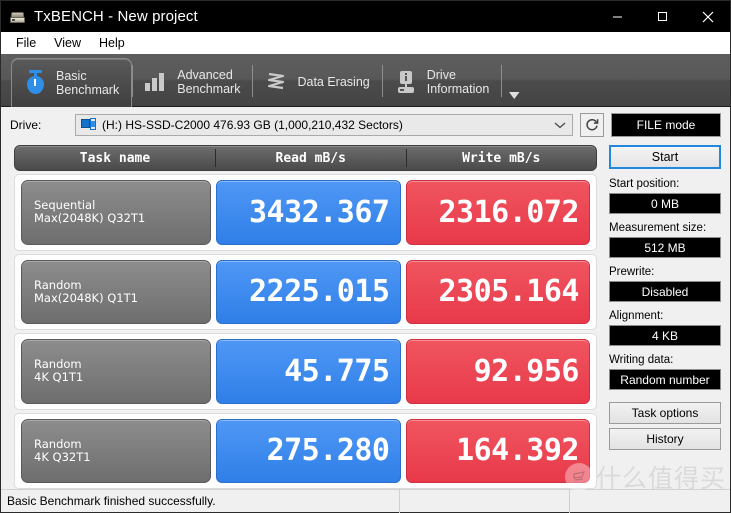 The height and width of the screenshot is (513, 731). I want to click on tab-drive-information: Drive Information, so click(442, 82).